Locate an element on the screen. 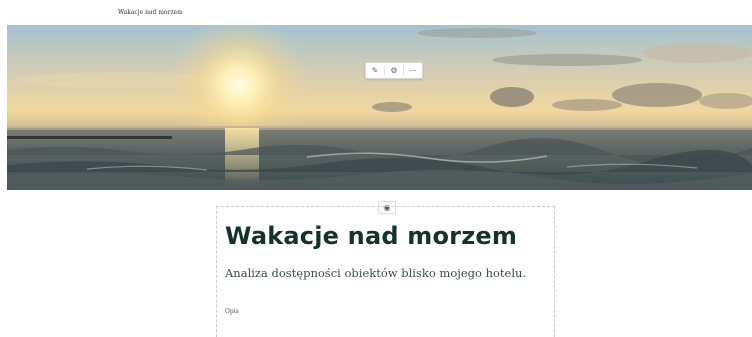 This screenshot has height=337, width=752. top-bar: Wakacje nad morzem is located at coordinates (376, 12).